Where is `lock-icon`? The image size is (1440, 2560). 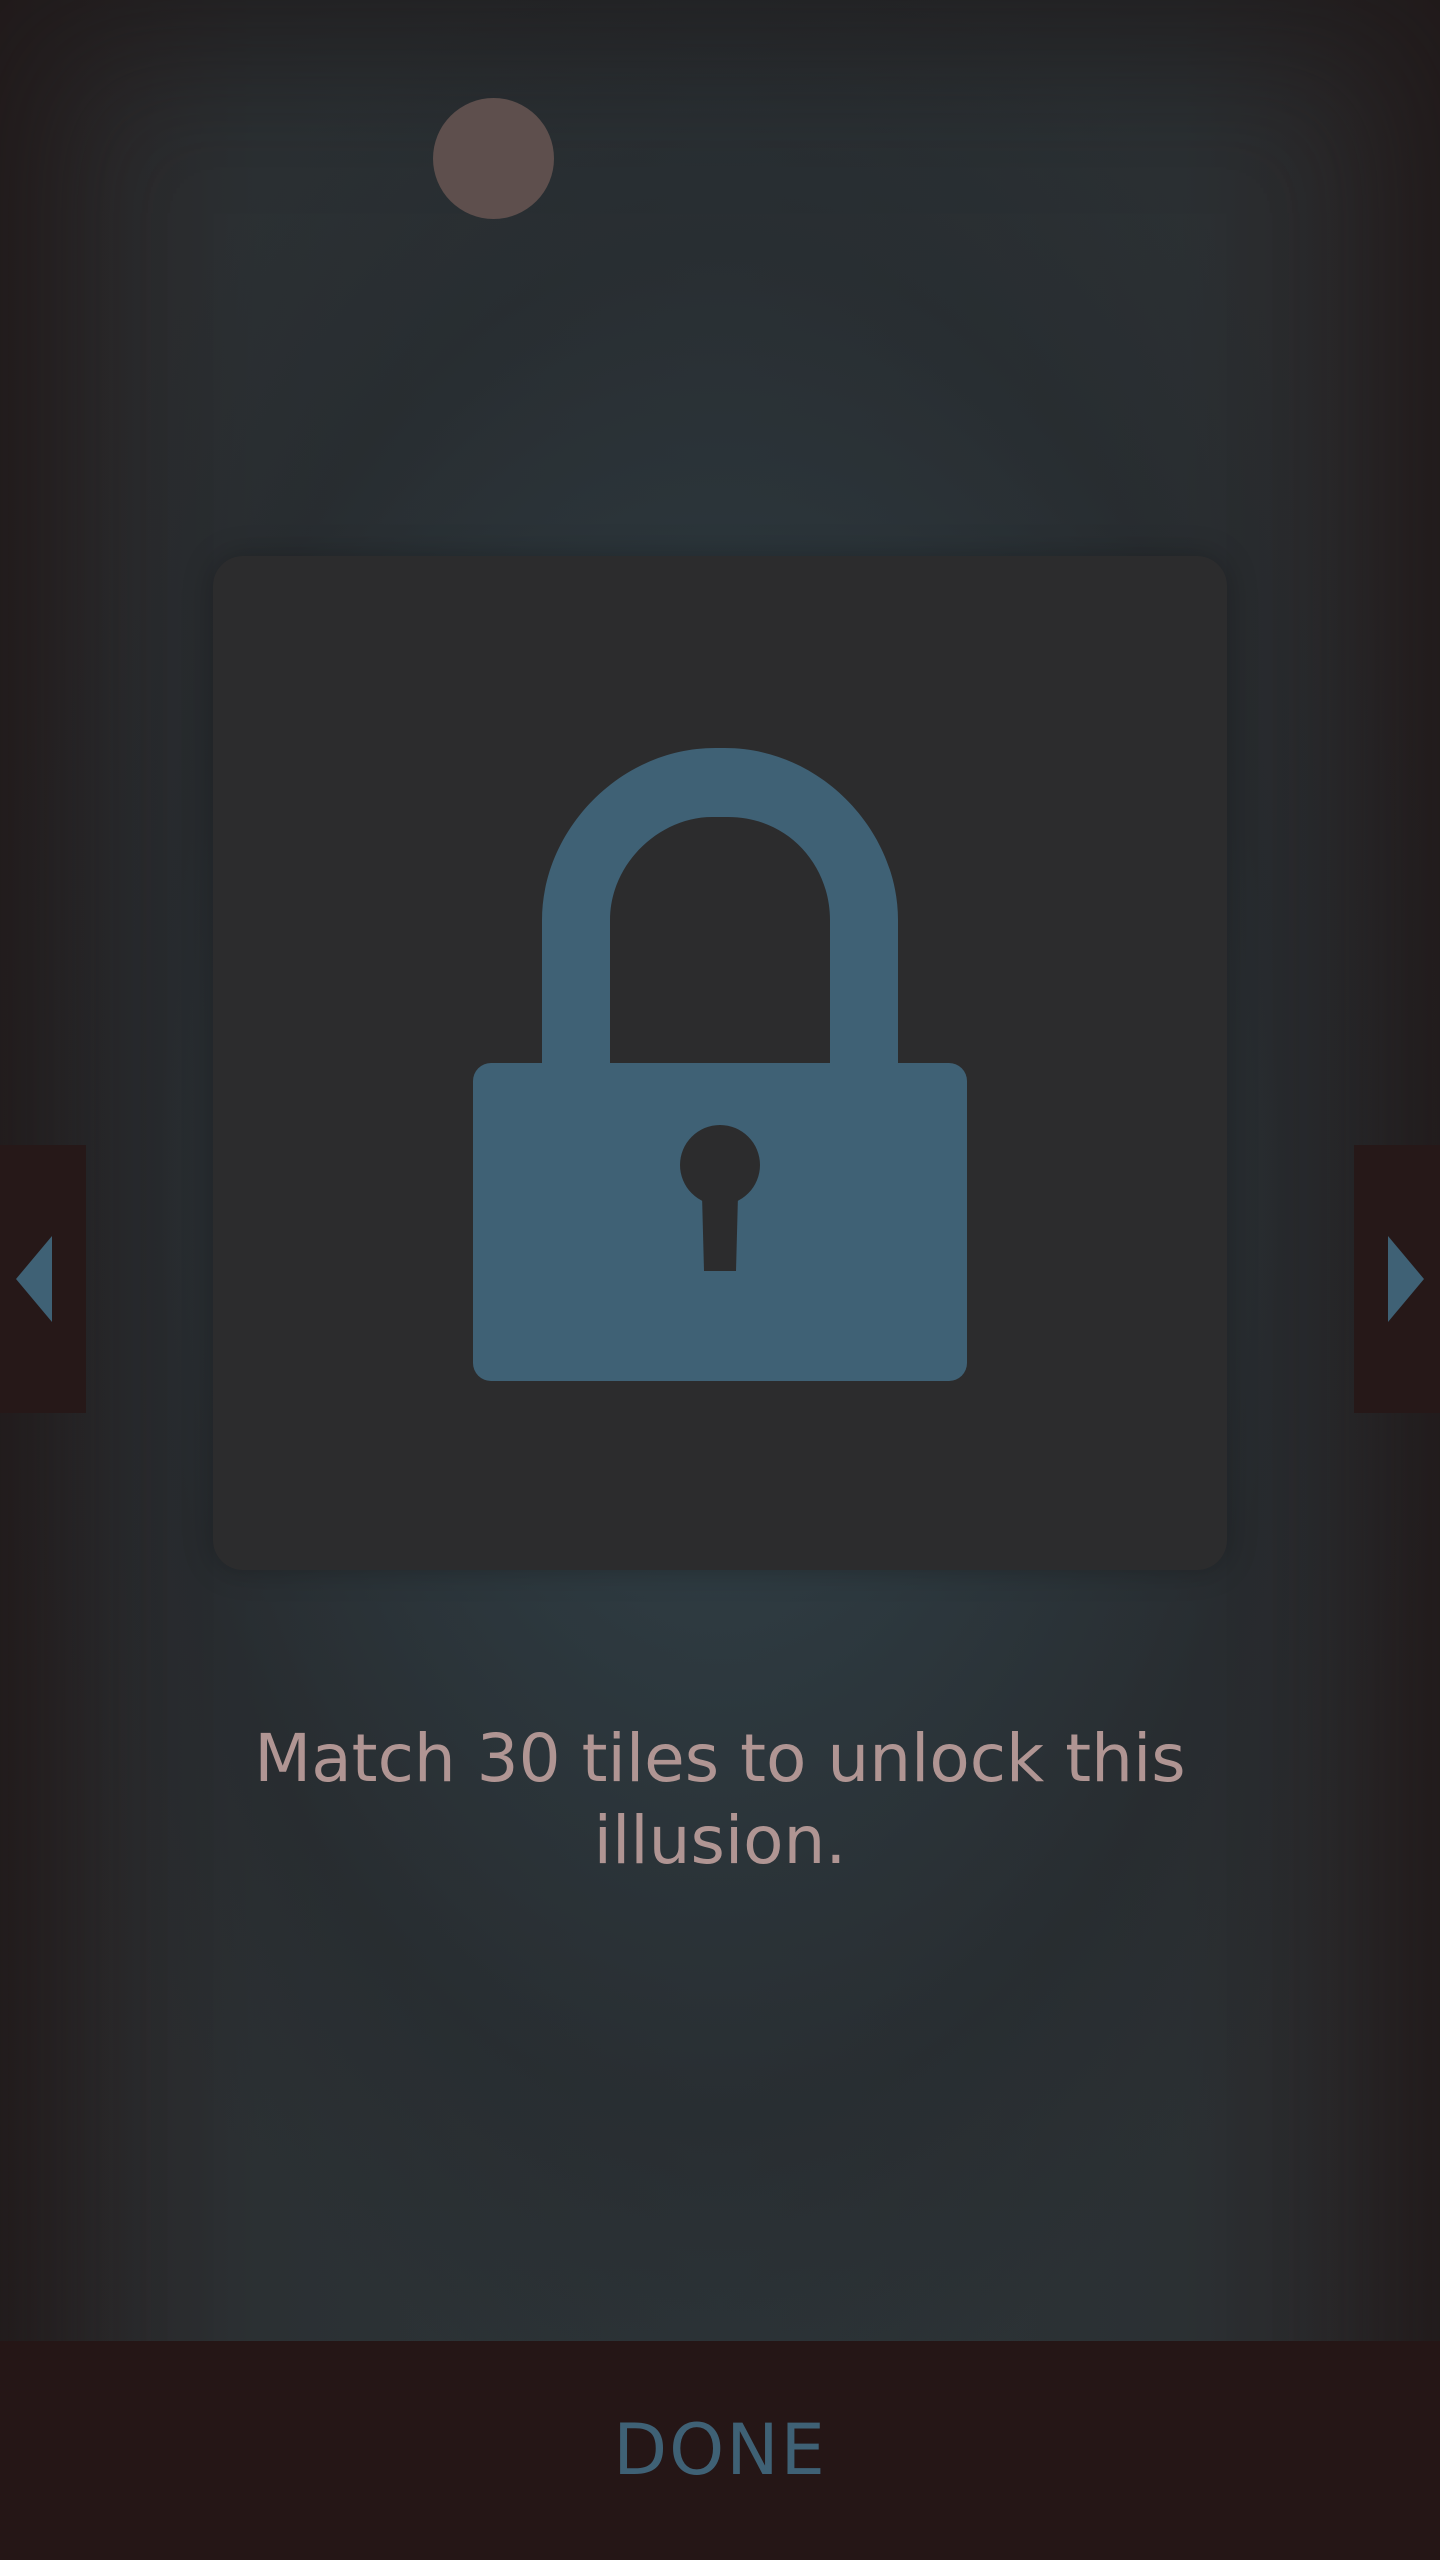 lock-icon is located at coordinates (720, 1064).